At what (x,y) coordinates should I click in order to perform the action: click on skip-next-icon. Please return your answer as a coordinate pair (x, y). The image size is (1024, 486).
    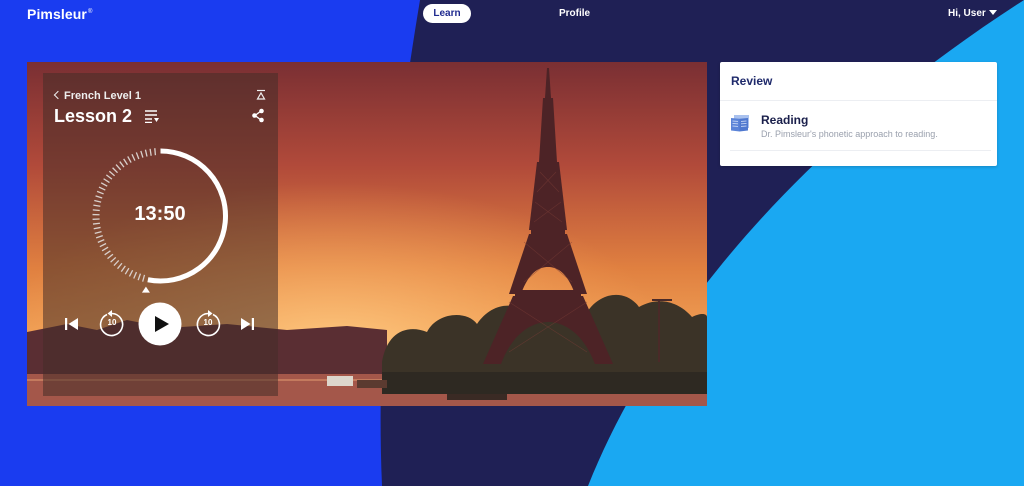
    Looking at the image, I should click on (247, 324).